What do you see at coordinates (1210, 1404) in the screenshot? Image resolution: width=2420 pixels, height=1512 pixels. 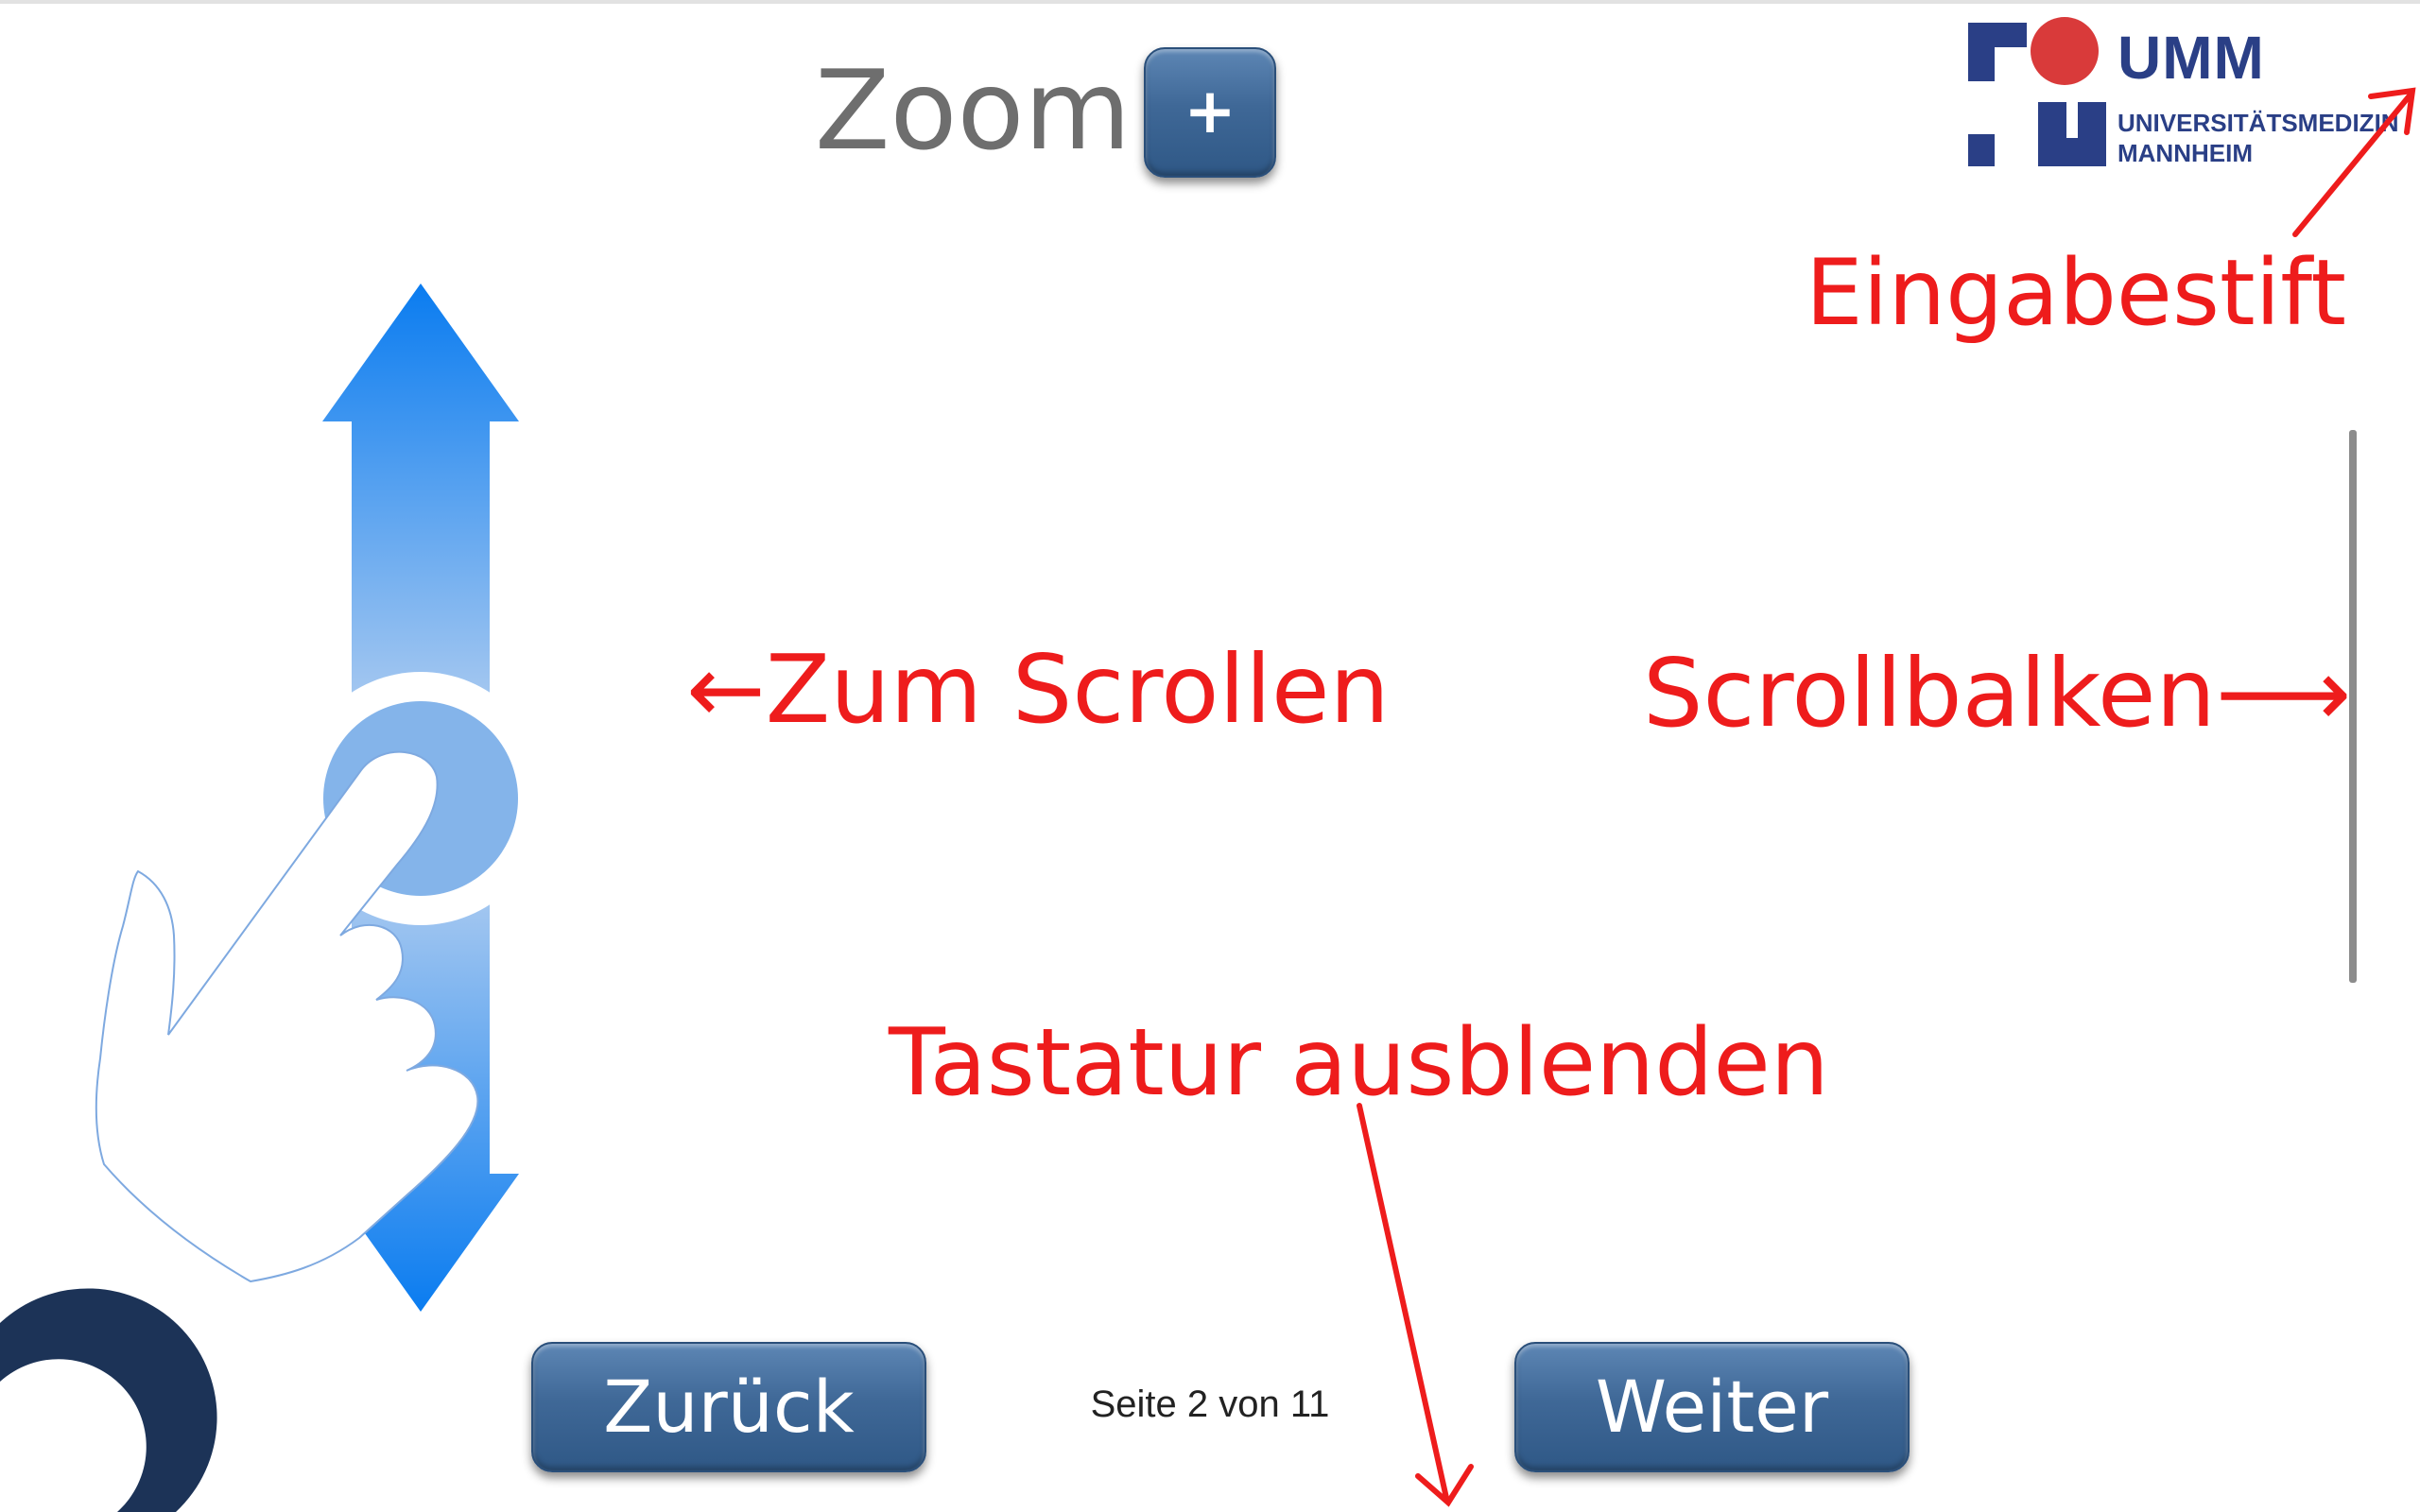 I see `page-indicator: Seite 2 von 11` at bounding box center [1210, 1404].